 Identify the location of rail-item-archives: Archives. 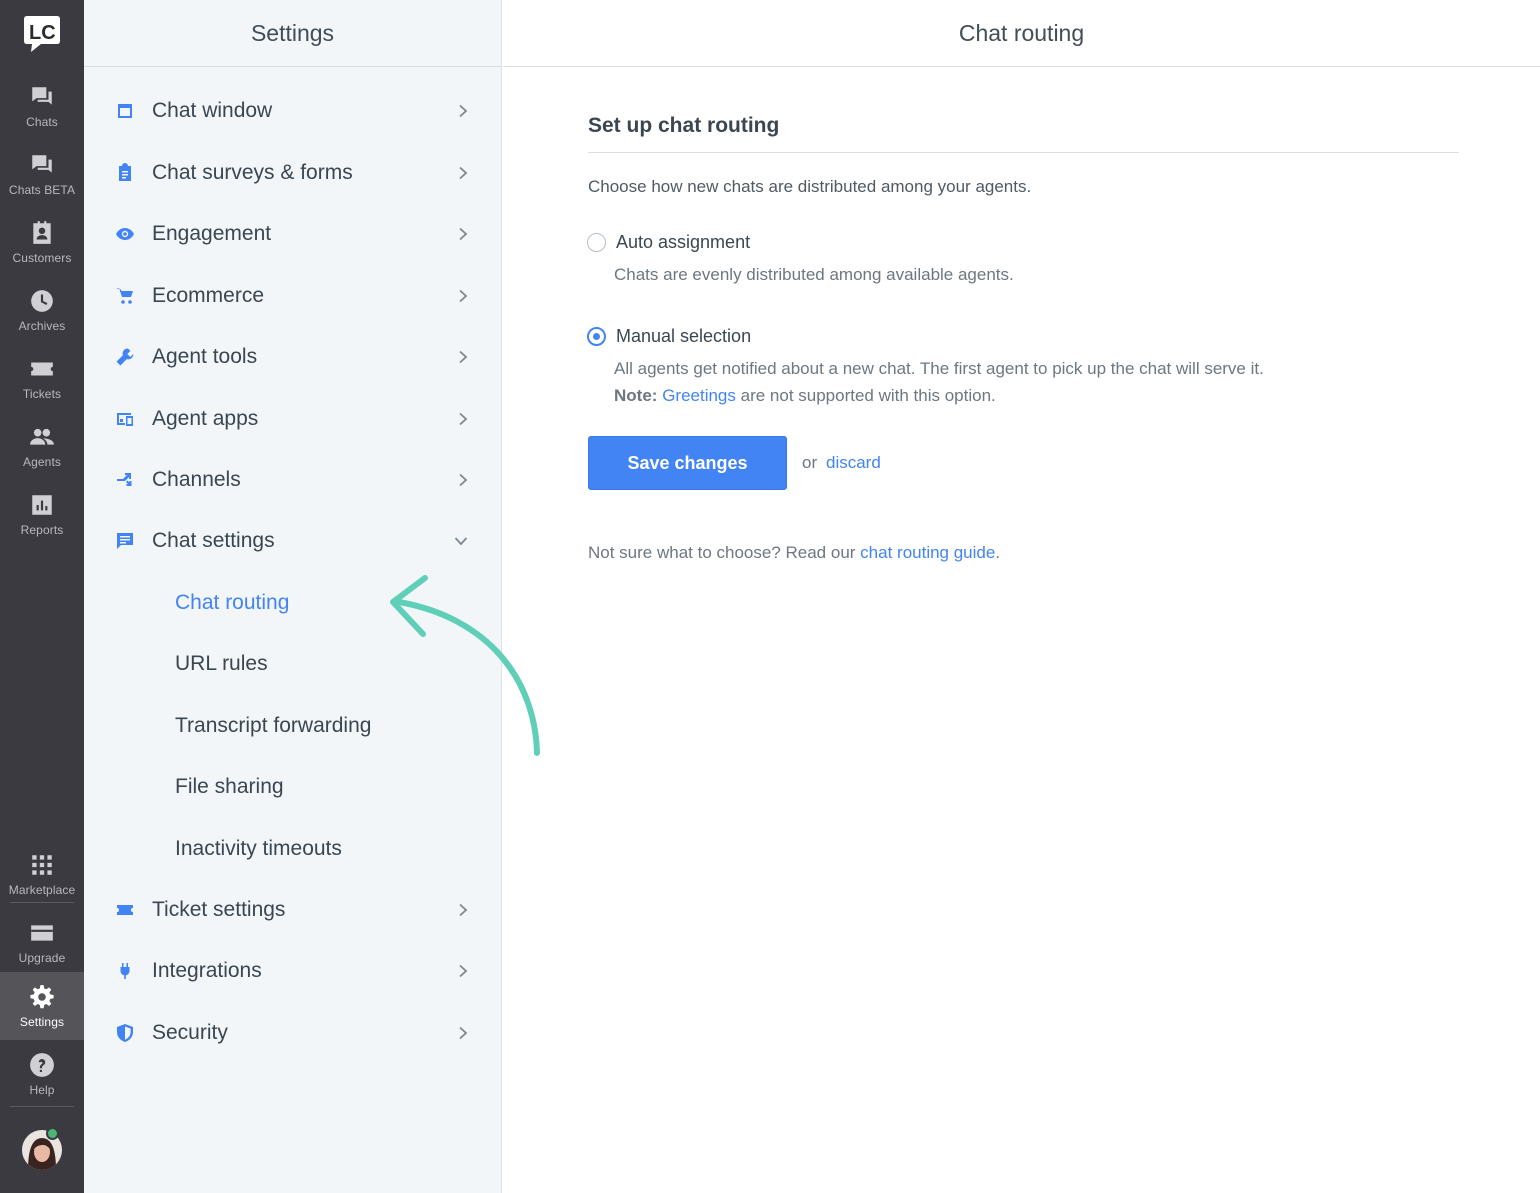
(42, 310).